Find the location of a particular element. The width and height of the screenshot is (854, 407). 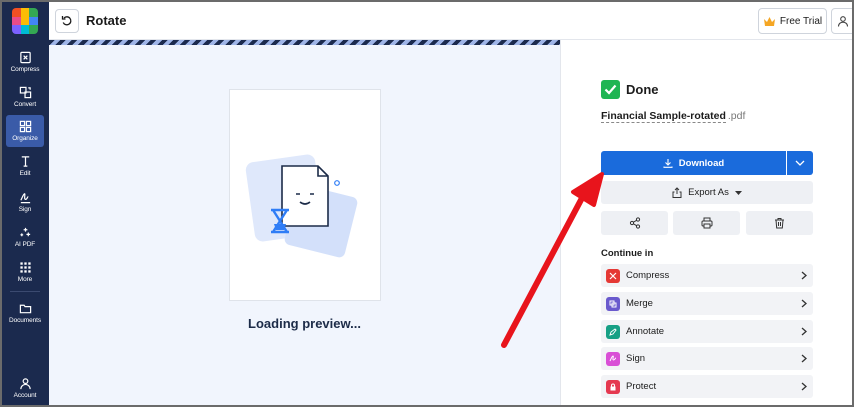

continue-sign: Sign is located at coordinates (707, 358).